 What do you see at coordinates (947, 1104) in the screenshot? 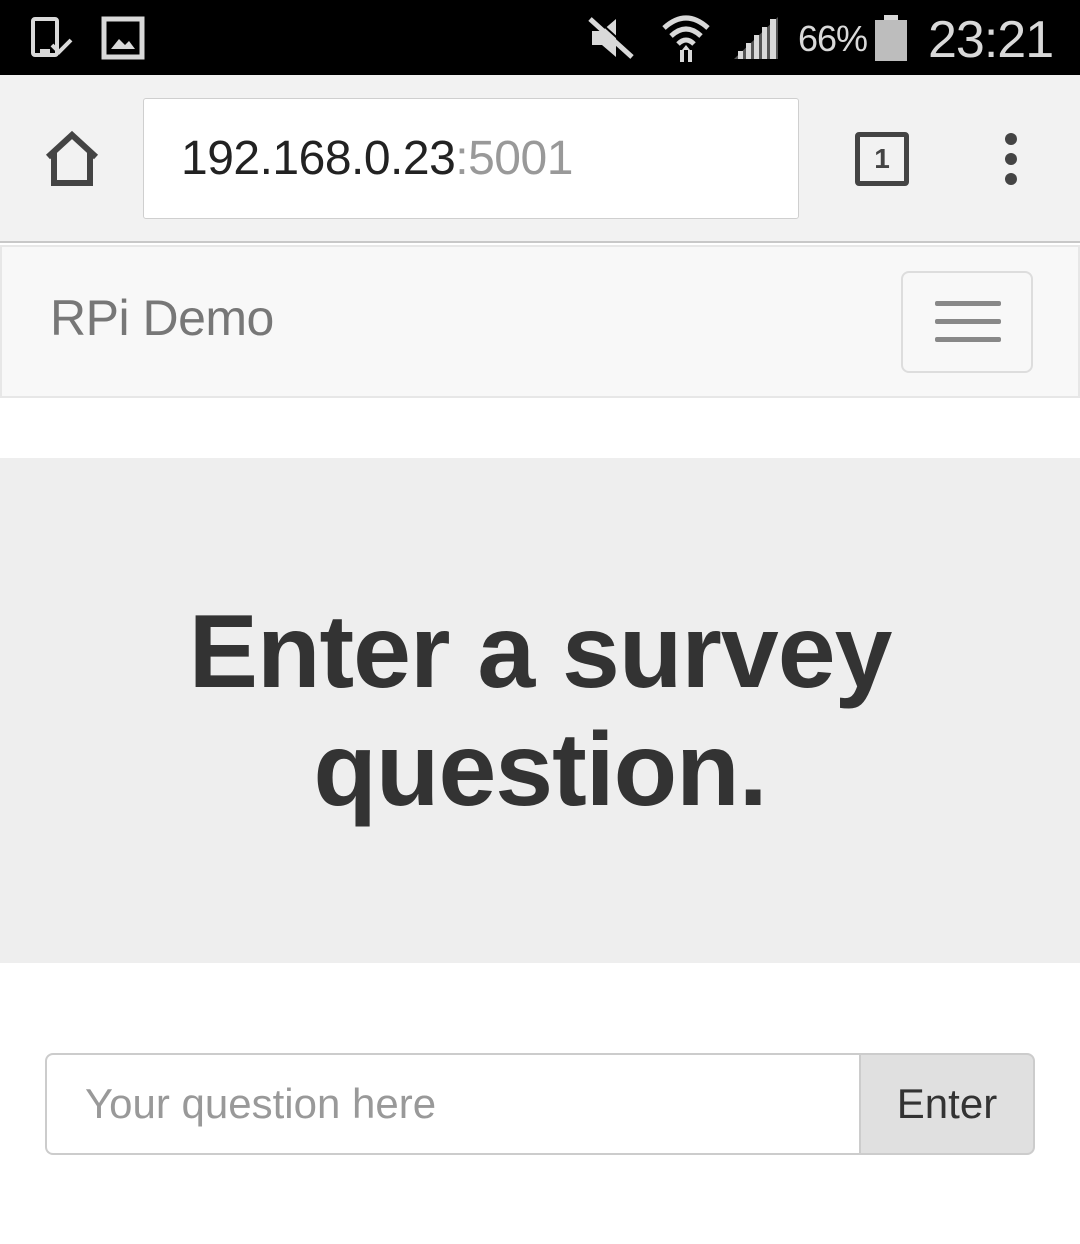
I see `enter-button: Enter` at bounding box center [947, 1104].